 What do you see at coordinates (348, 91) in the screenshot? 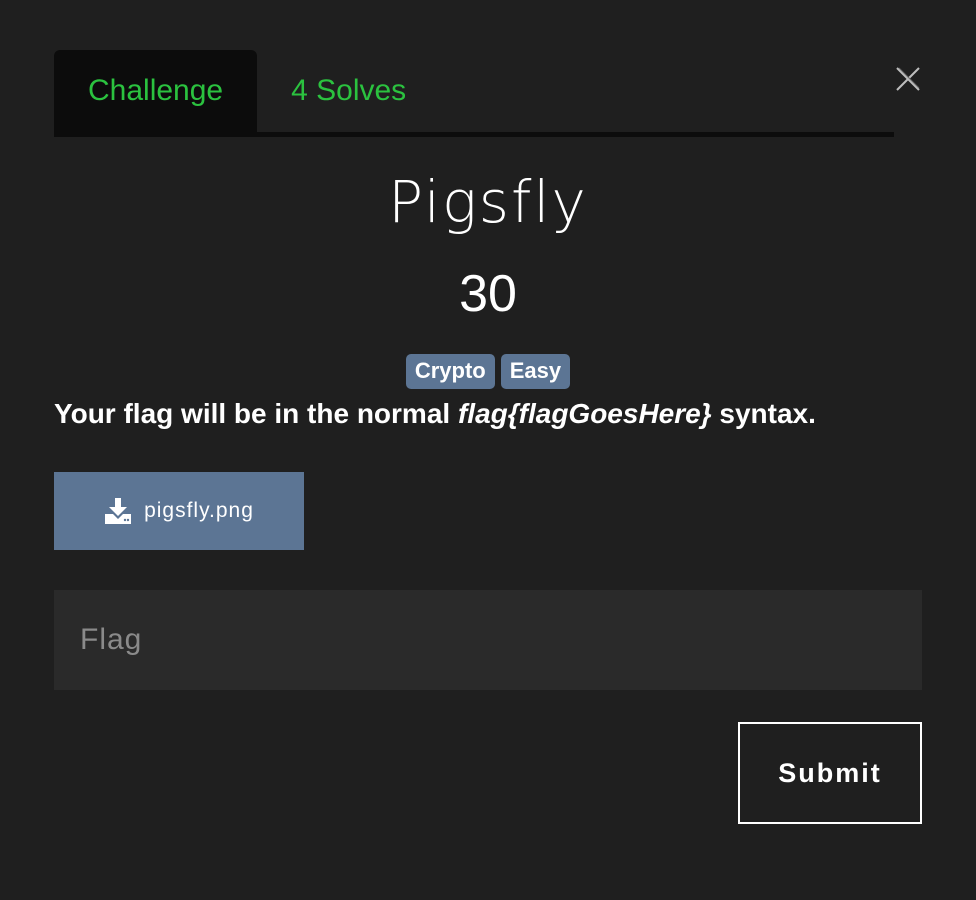
I see `tab-solves: 4 Solves` at bounding box center [348, 91].